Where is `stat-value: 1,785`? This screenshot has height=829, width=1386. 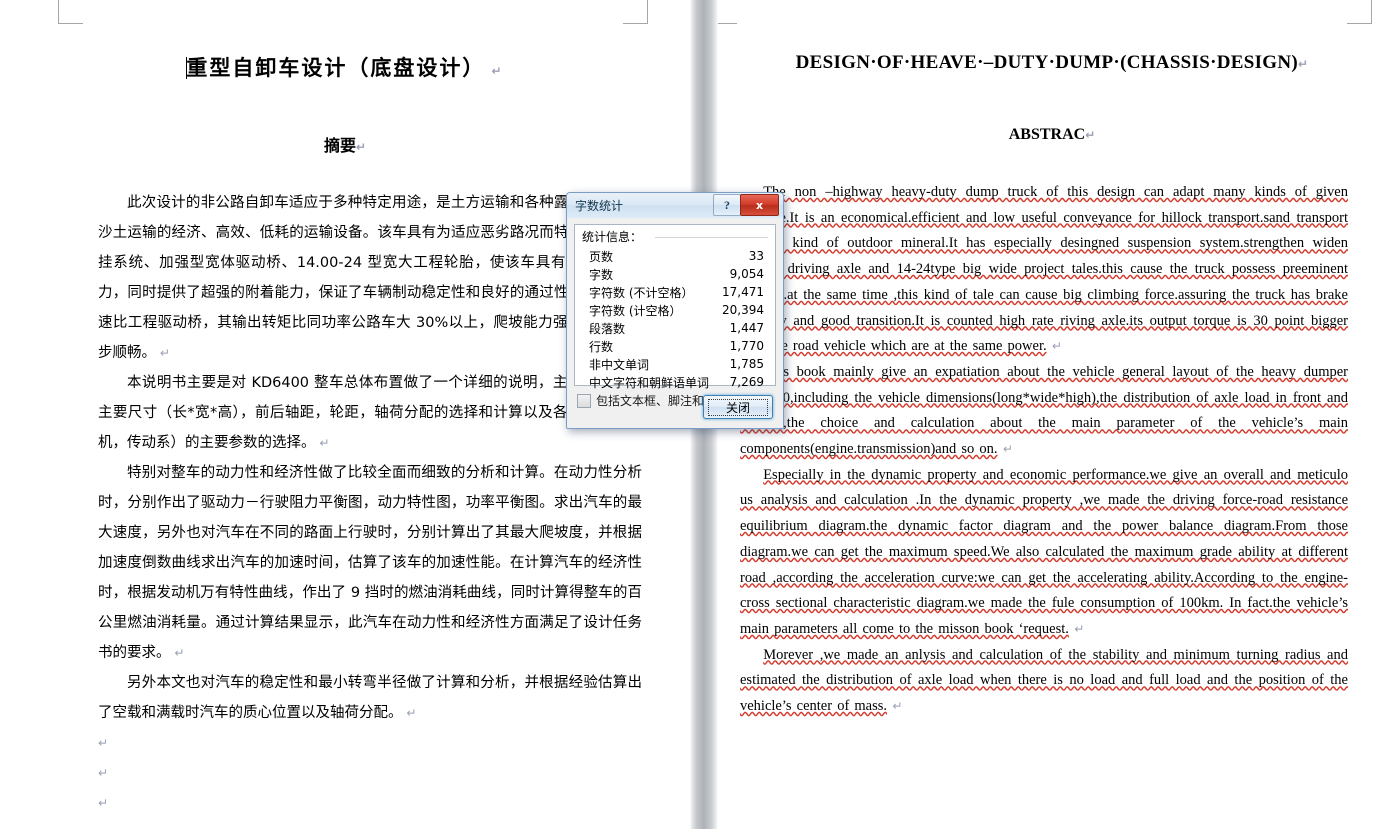
stat-value: 1,785 is located at coordinates (746, 364).